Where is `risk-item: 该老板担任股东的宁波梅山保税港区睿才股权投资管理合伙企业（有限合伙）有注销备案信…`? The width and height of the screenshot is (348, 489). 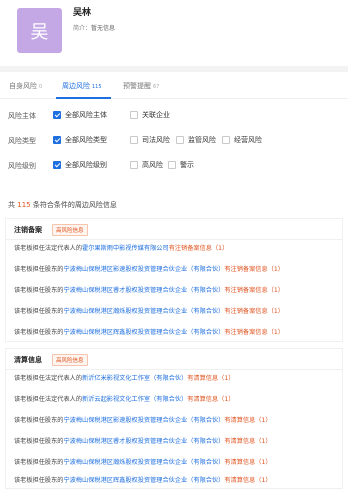
risk-item: 该老板担任股东的宁波梅山保税港区睿才股权投资管理合伙企业（有限合伙）有注销备案信… is located at coordinates (149, 289).